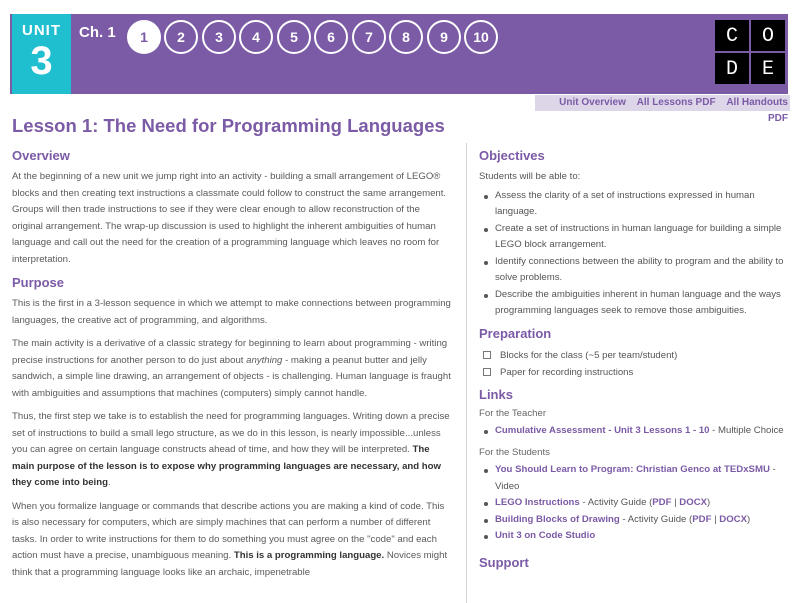  I want to click on overview-heading: Overview, so click(41, 155).